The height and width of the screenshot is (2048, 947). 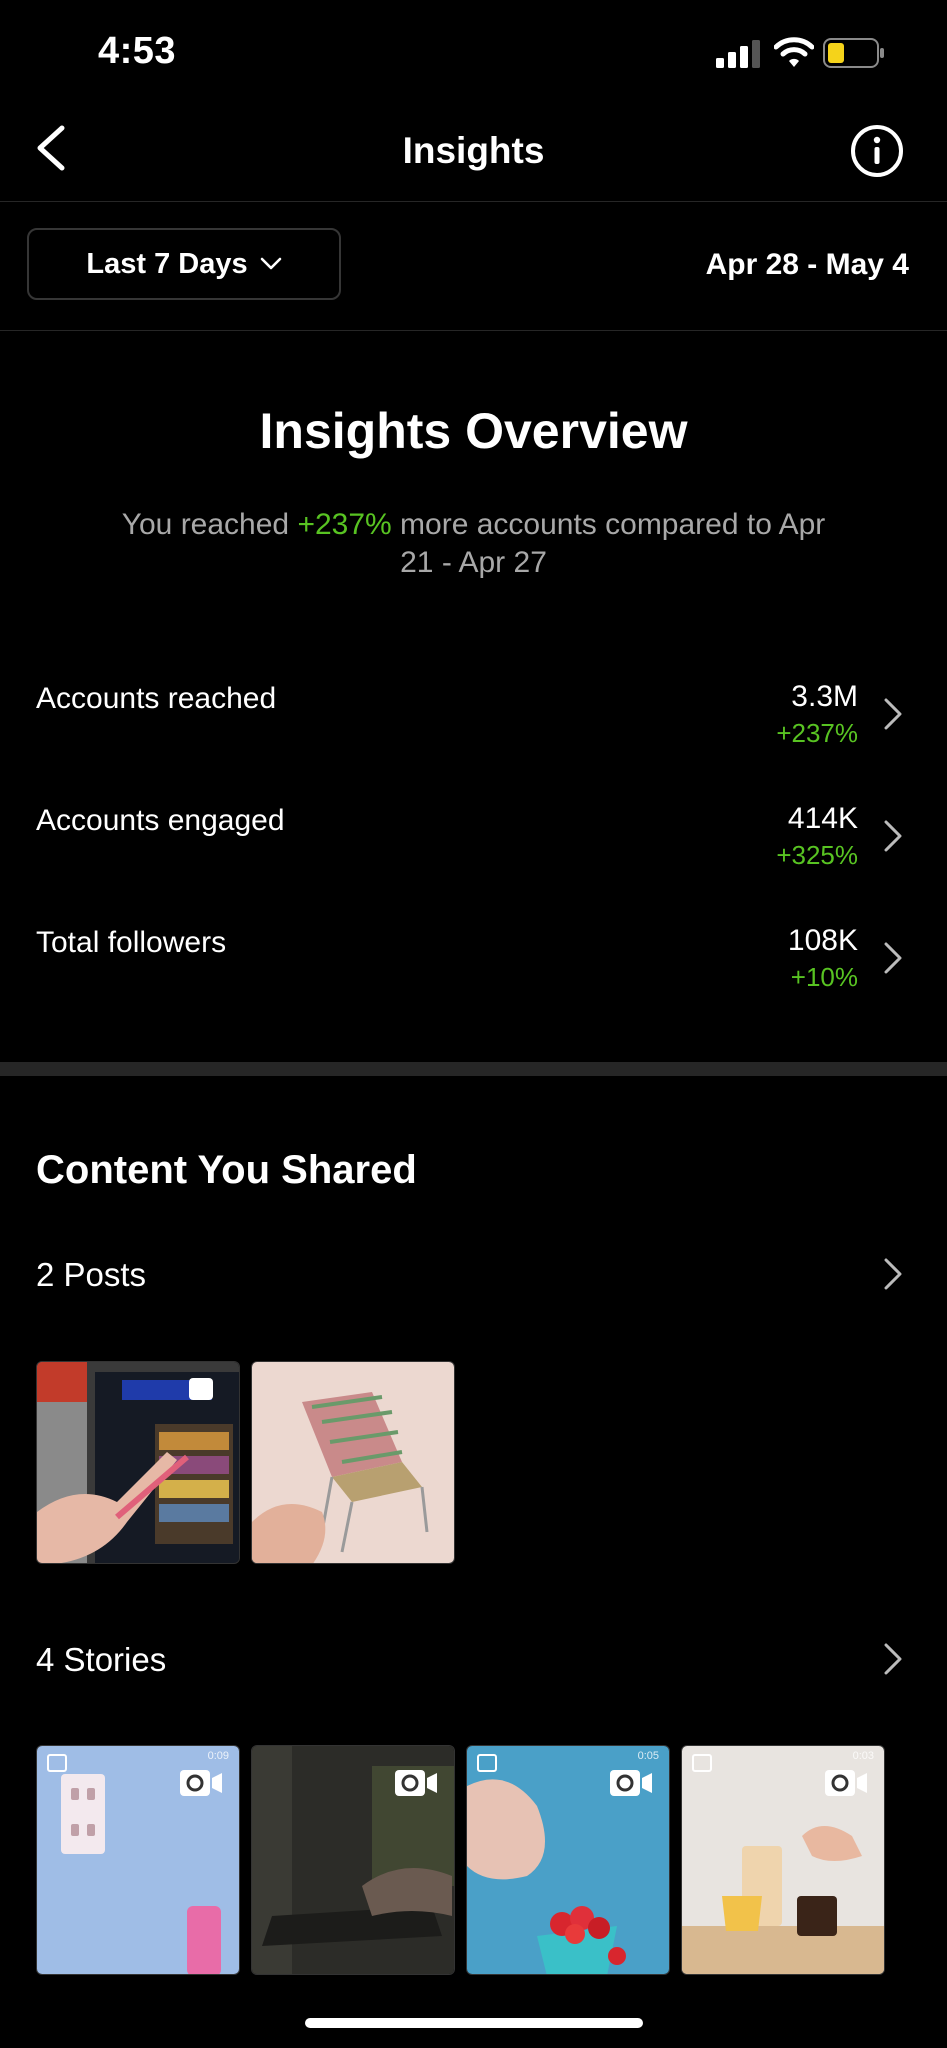 I want to click on stories-count-label: 4 Stories, so click(x=101, y=1659).